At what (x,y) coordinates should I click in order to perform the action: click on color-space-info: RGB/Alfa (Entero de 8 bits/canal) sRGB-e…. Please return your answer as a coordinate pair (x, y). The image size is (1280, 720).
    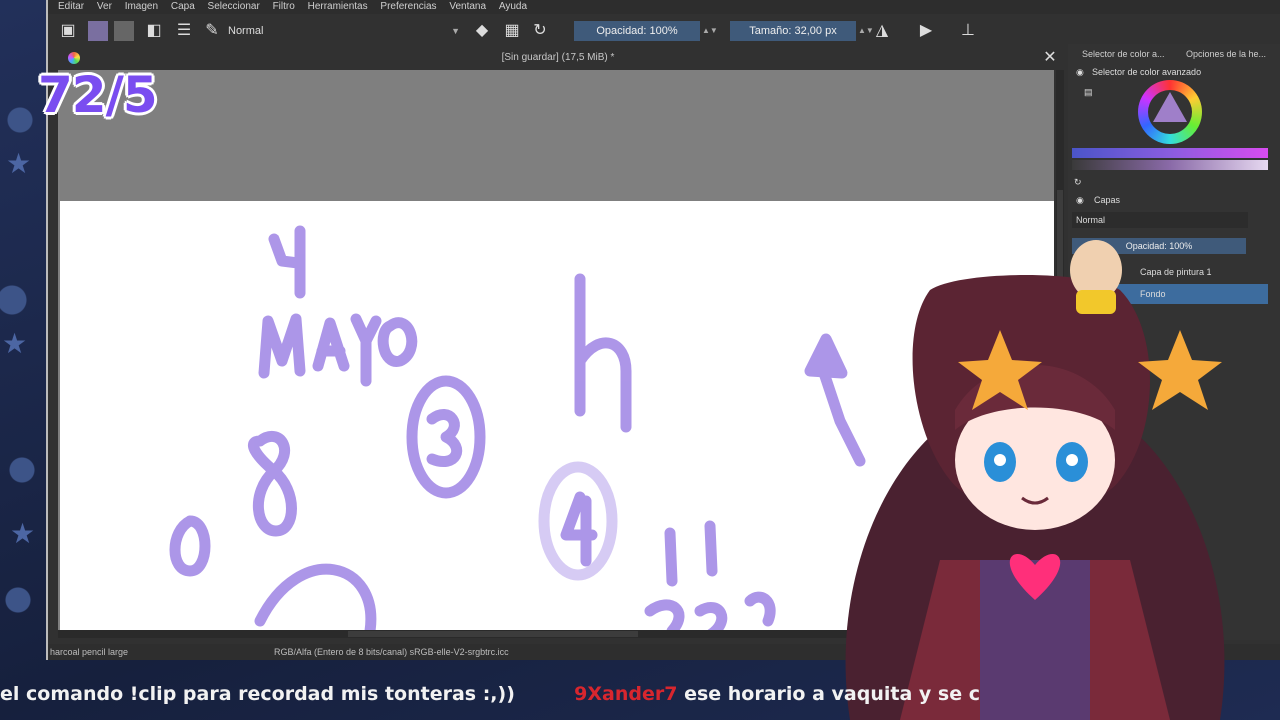
    Looking at the image, I should click on (391, 652).